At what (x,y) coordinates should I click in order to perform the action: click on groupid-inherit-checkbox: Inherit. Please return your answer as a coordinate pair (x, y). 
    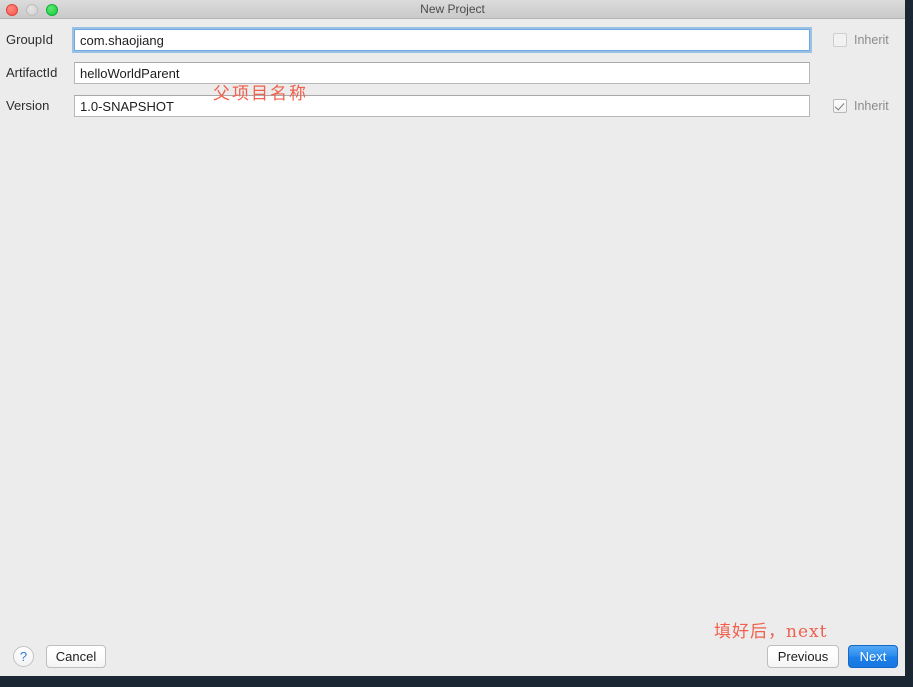
    Looking at the image, I should click on (861, 40).